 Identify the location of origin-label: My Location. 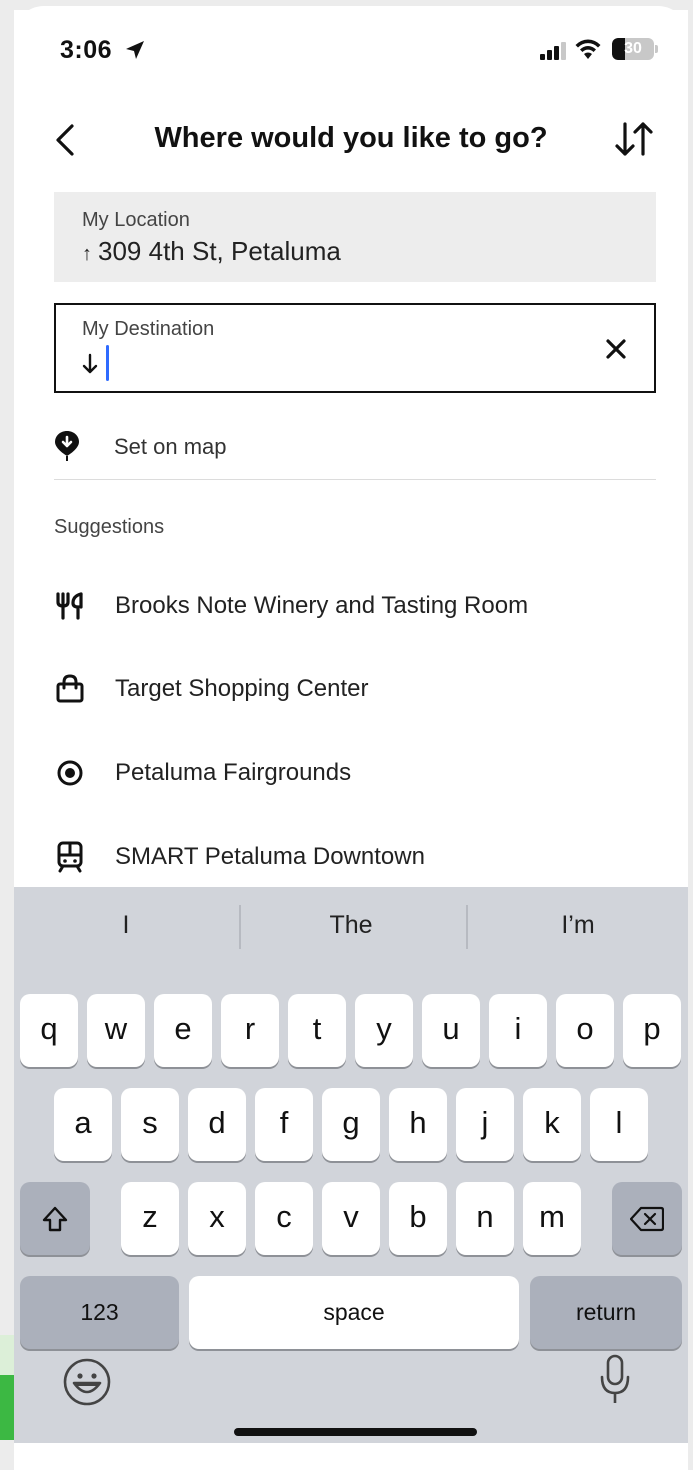
(136, 220).